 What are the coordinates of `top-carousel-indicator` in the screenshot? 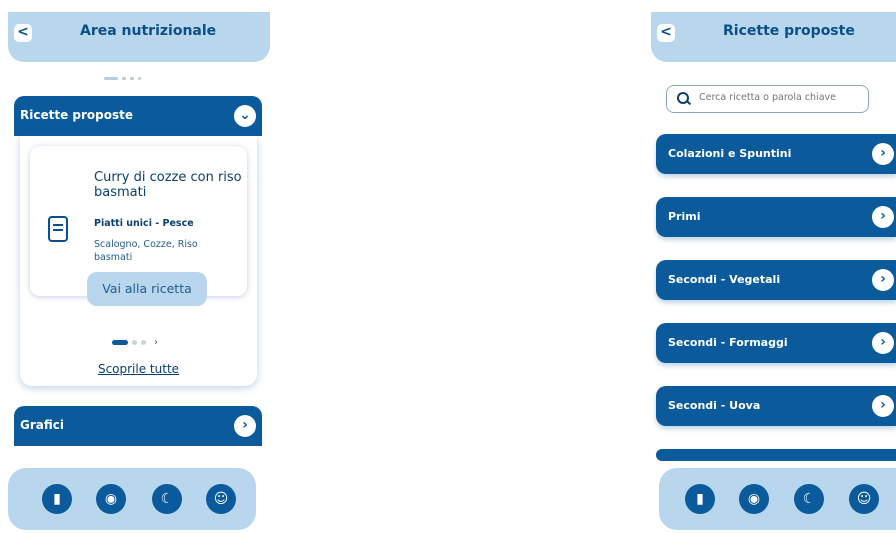 It's located at (124, 77).